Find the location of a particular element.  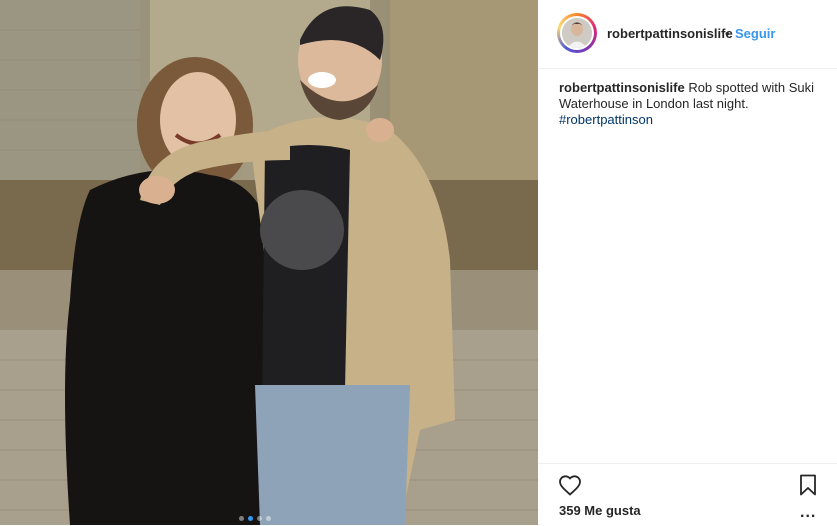

post-header: robertpattinsonislife • Seguir is located at coordinates (687, 34).